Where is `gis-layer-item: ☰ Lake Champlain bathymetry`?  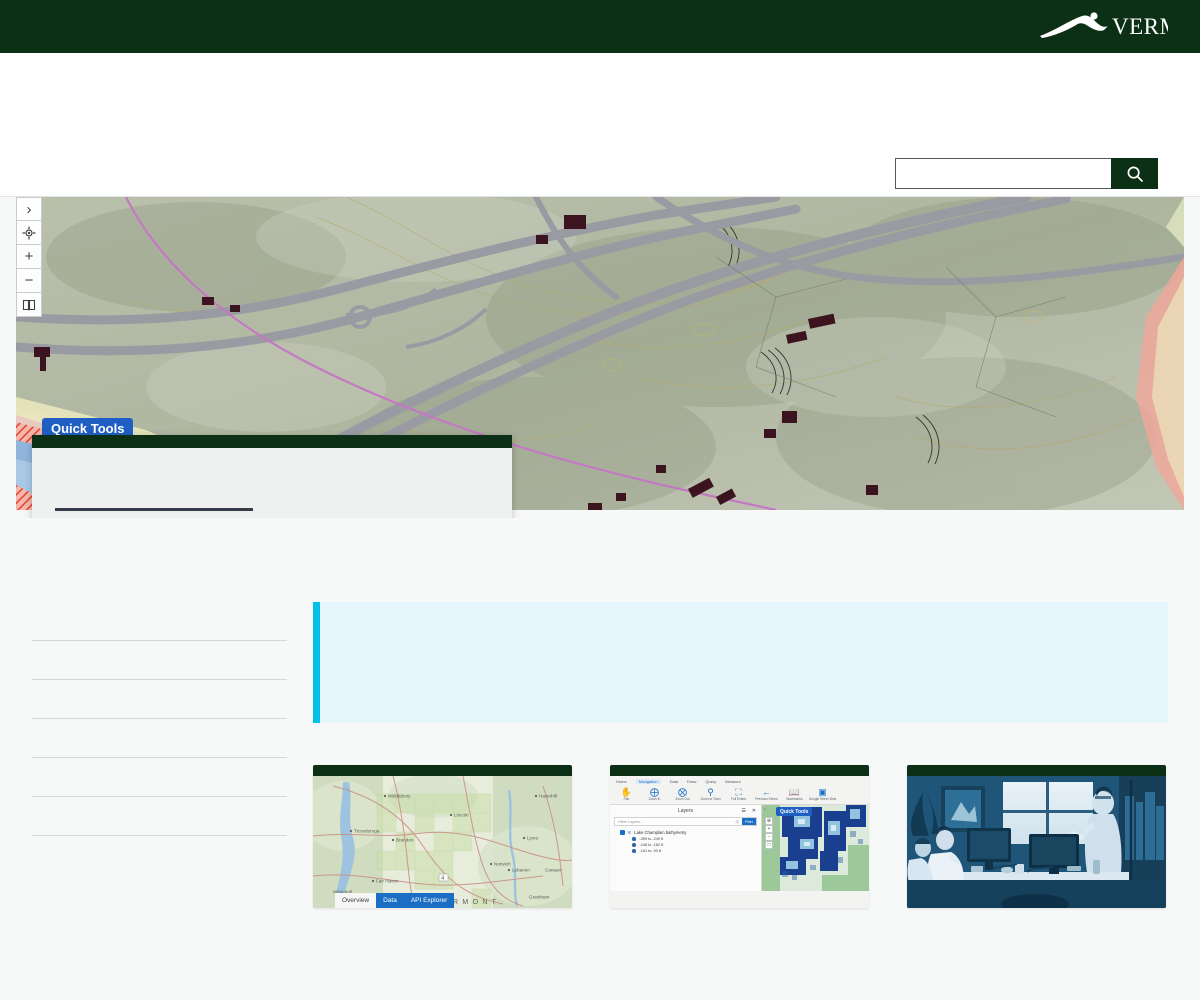
gis-layer-item: ☰ Lake Champlain bathymetry is located at coordinates (685, 830).